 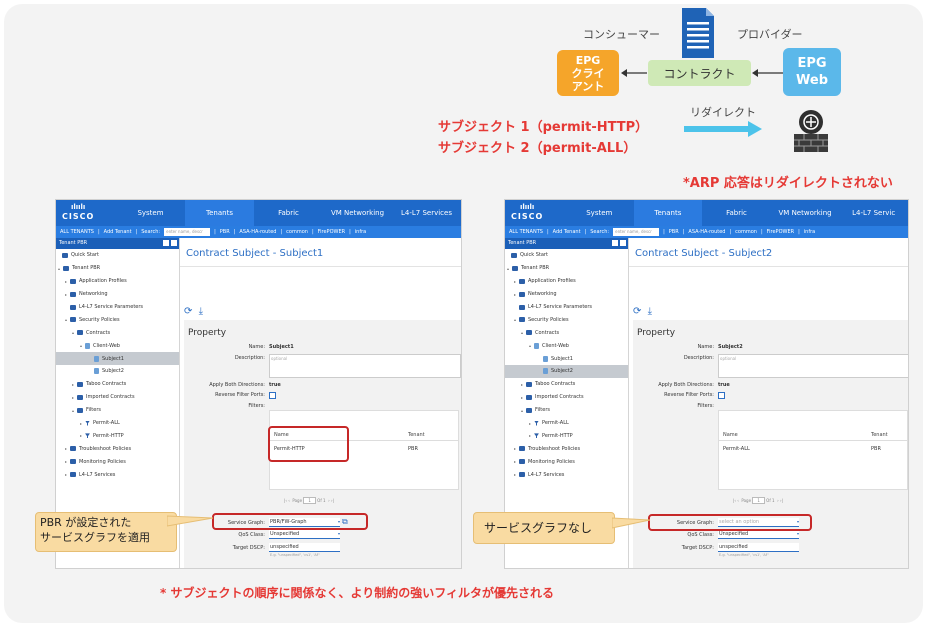 What do you see at coordinates (736, 449) in the screenshot?
I see `table-row-name: Permit-ALL` at bounding box center [736, 449].